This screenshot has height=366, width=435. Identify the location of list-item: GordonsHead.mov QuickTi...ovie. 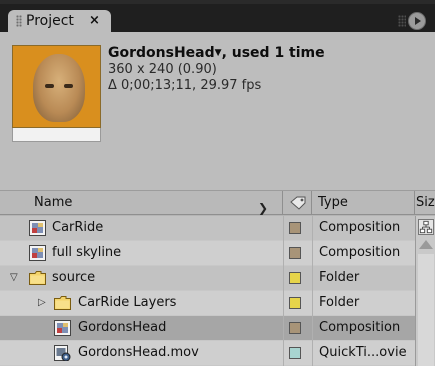
(207, 353).